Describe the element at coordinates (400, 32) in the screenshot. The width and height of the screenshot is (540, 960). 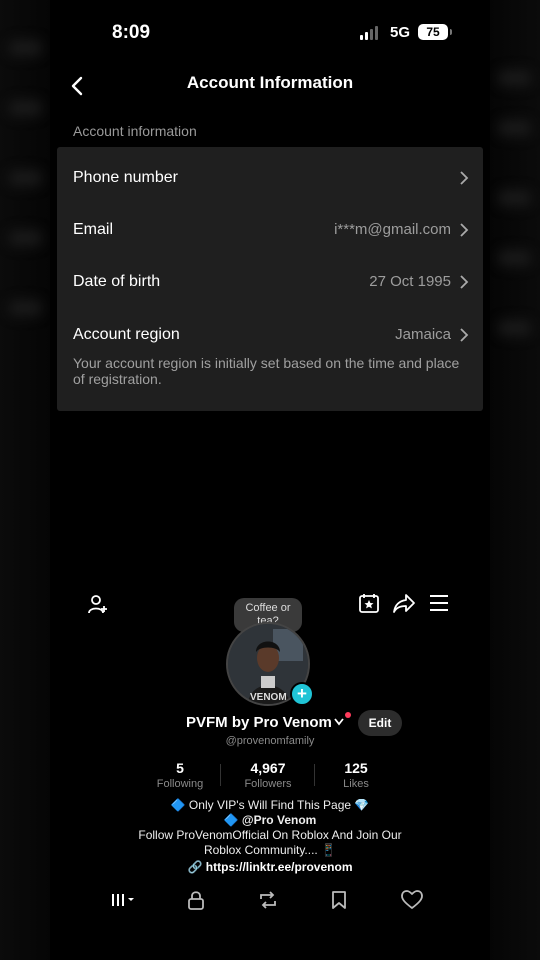
I see `network-type: 5G` at that location.